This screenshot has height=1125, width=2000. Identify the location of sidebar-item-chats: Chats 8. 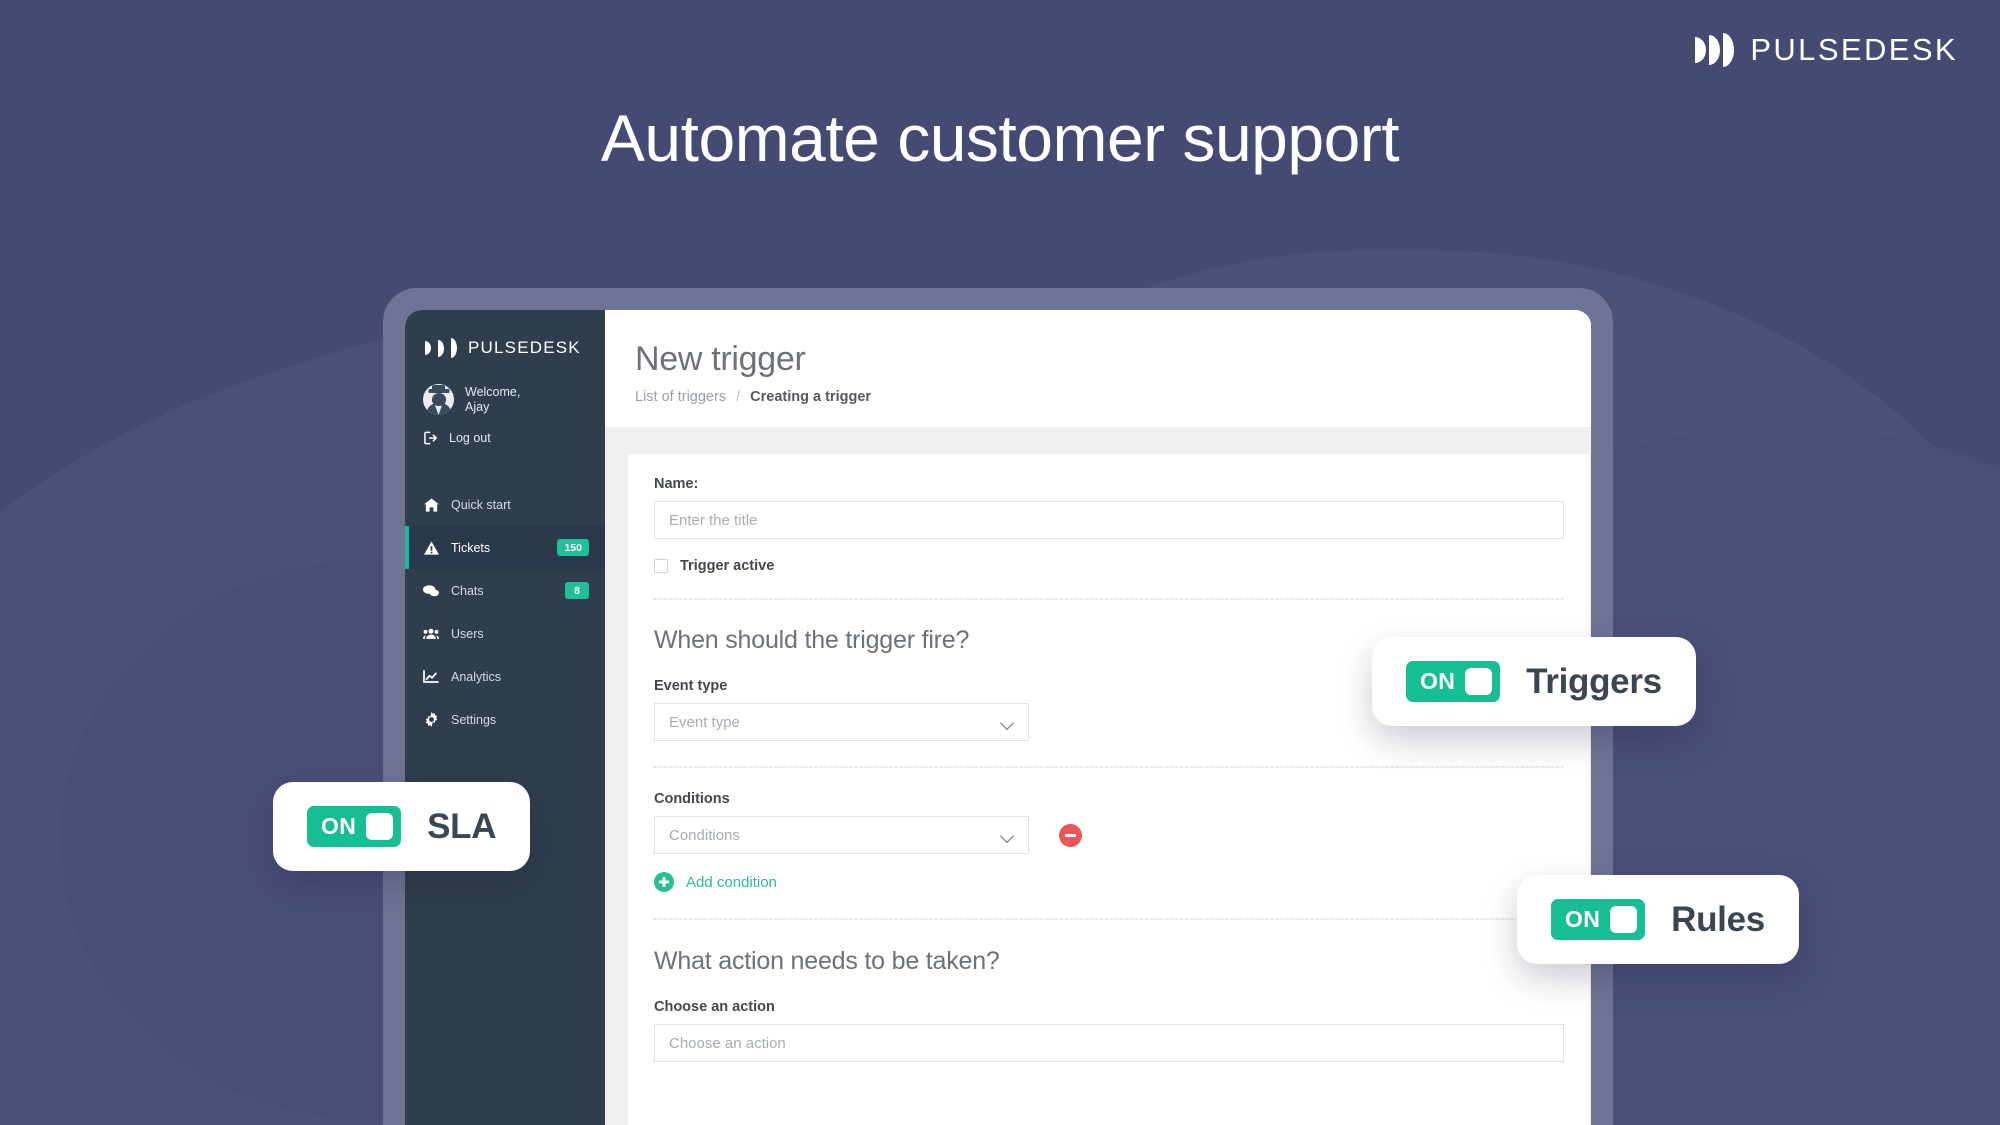
(505, 590).